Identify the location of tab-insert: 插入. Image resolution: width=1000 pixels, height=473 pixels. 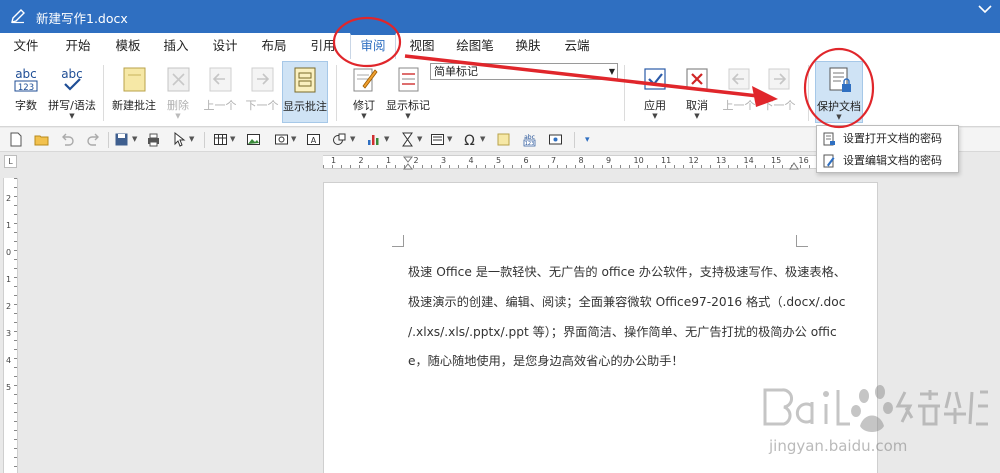
(176, 46).